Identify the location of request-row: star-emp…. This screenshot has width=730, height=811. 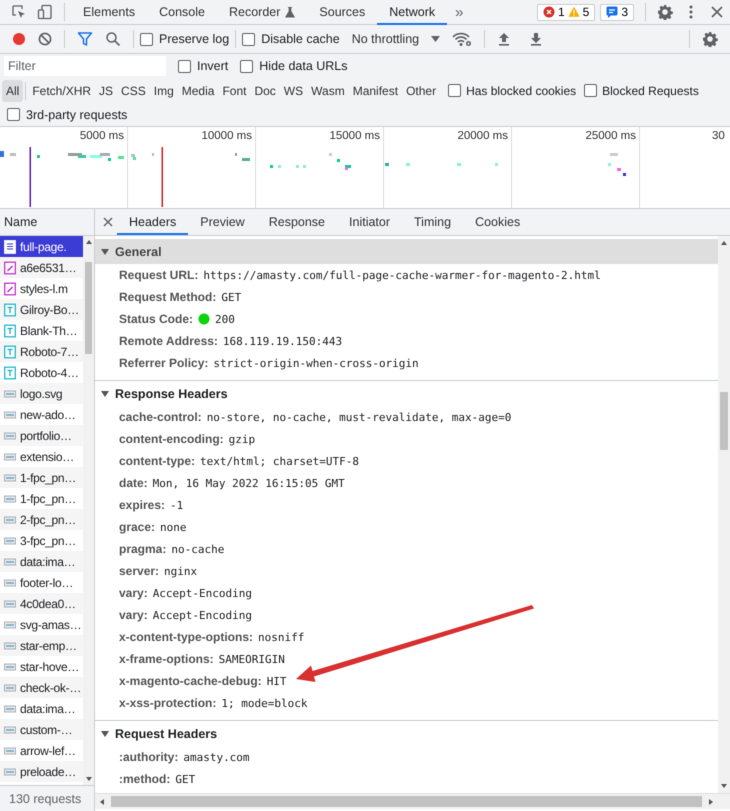
(41, 645).